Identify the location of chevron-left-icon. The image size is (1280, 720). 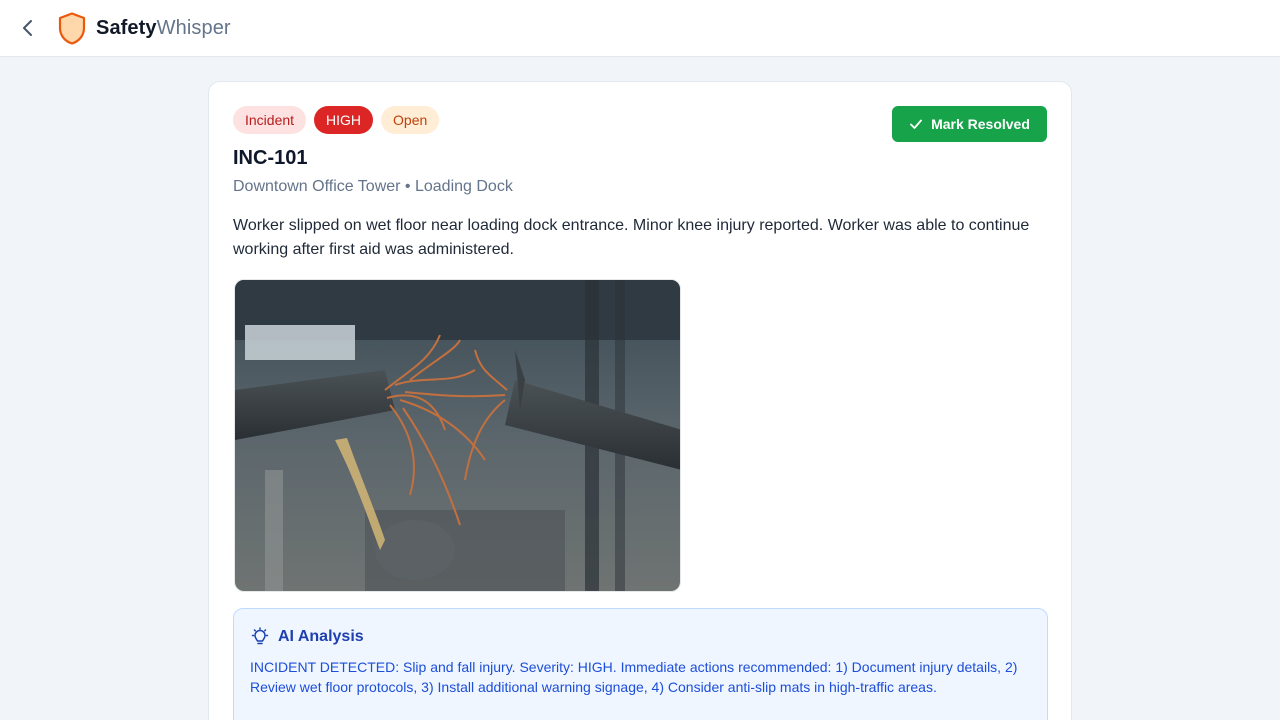
(27, 28).